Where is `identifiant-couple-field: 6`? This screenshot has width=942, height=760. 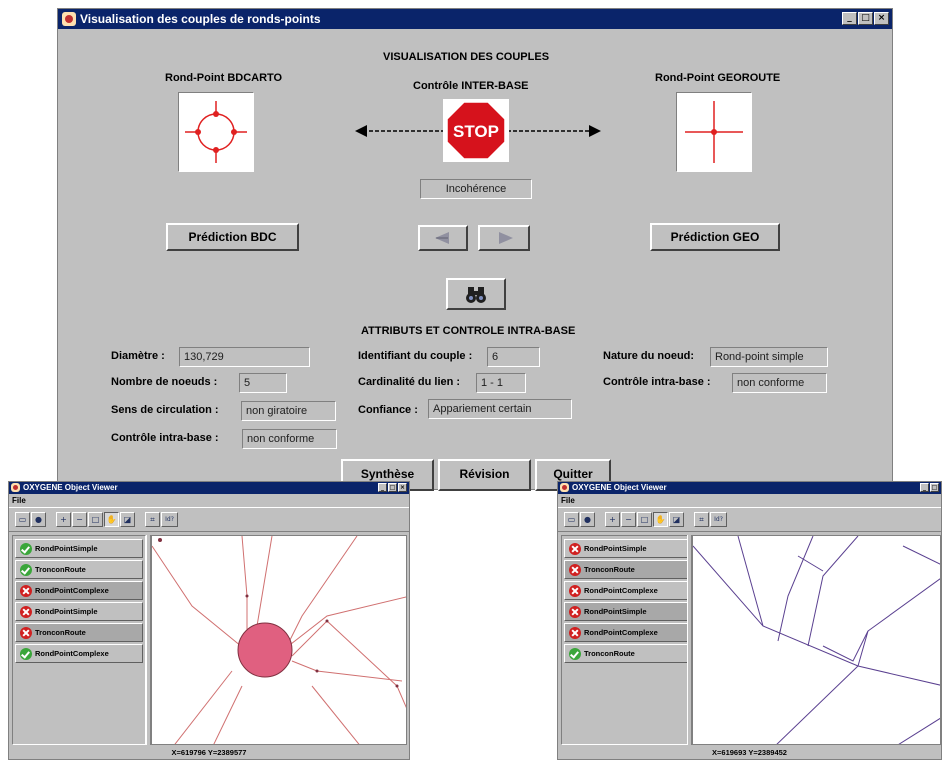
identifiant-couple-field: 6 is located at coordinates (513, 357).